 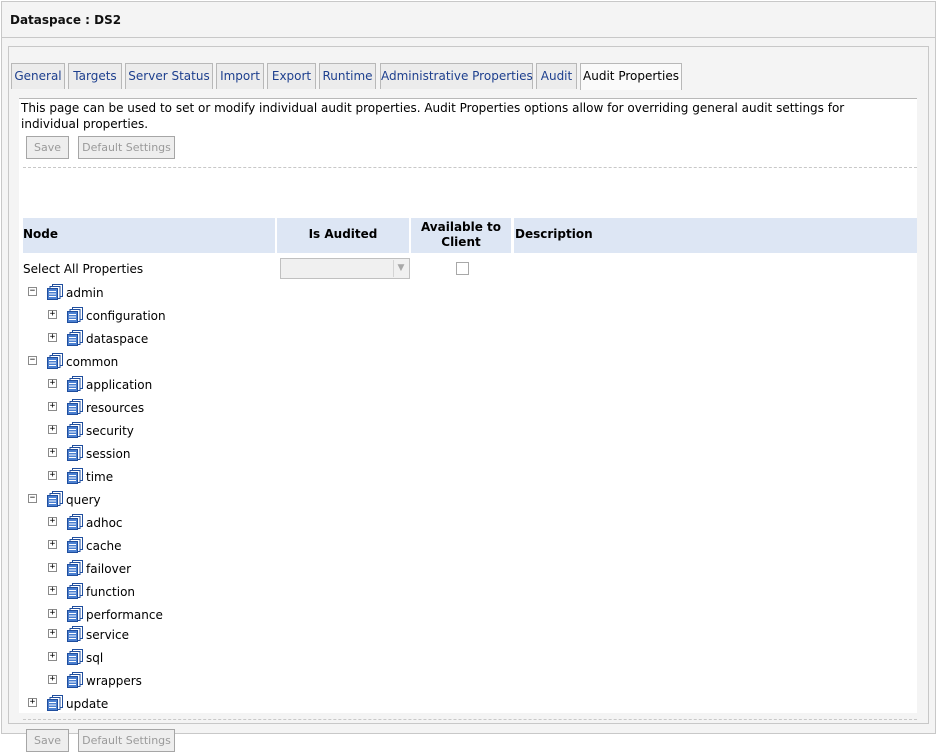 What do you see at coordinates (110, 431) in the screenshot?
I see `tree-node-label: security` at bounding box center [110, 431].